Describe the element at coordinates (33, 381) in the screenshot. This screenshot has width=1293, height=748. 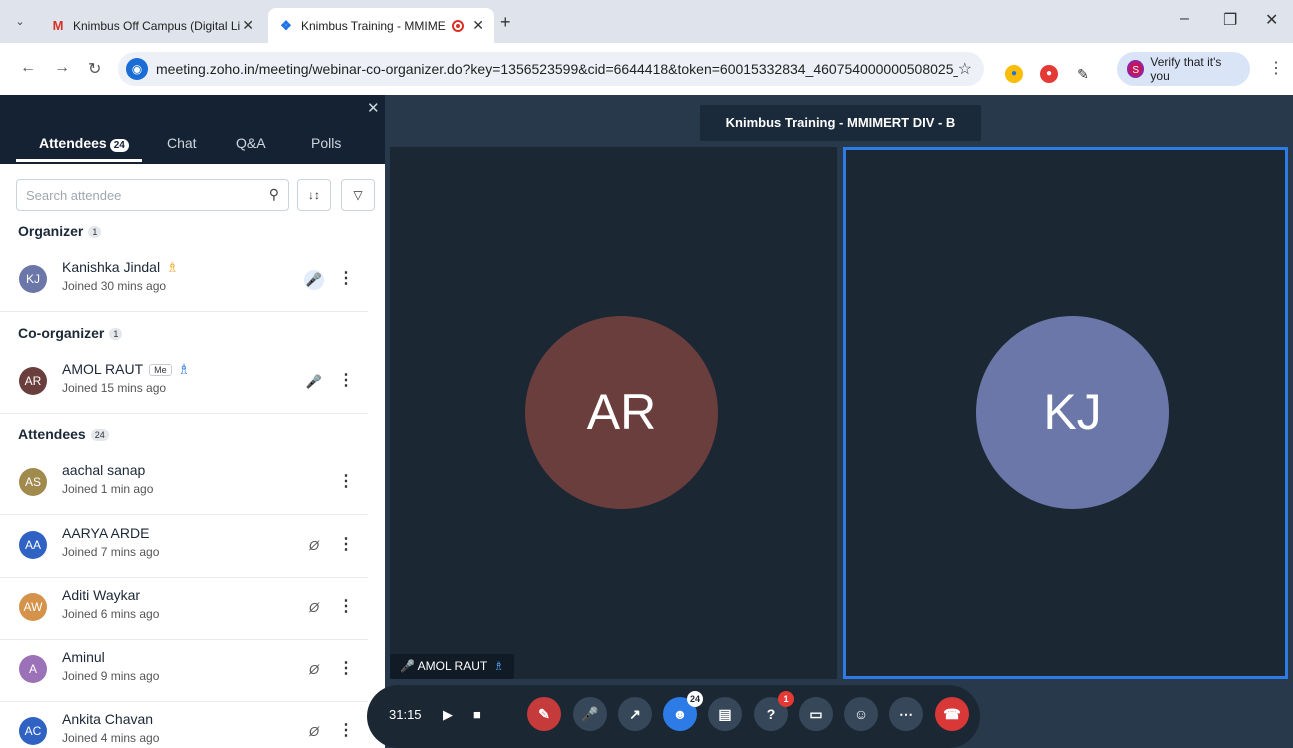
I see `avatar: AR` at that location.